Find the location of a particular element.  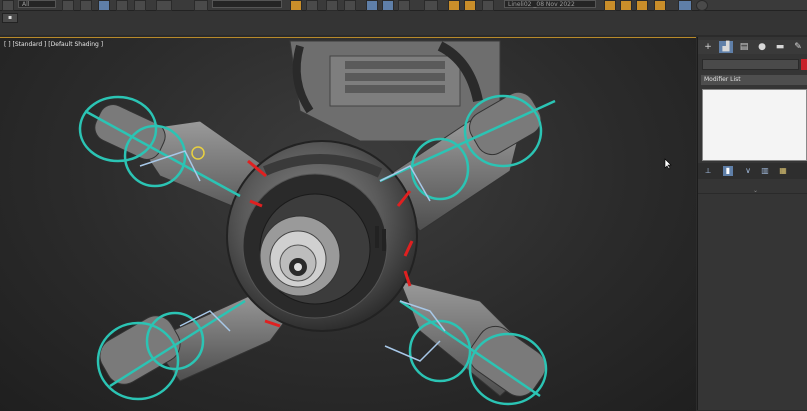

link-icon is located at coordinates (68, 5).